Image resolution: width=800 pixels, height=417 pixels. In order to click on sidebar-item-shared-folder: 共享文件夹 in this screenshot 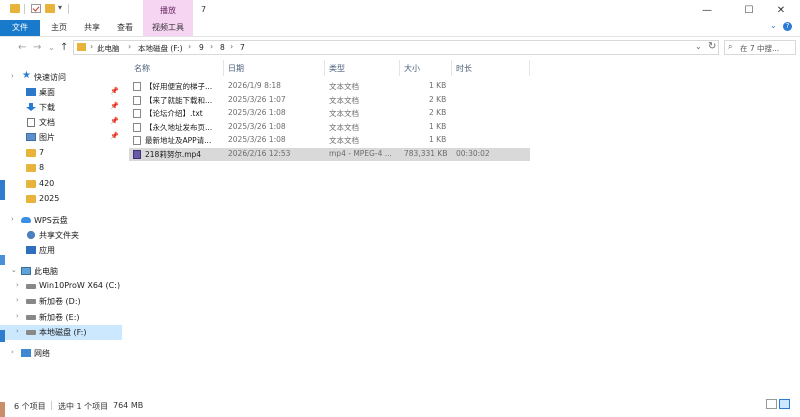, I will do `click(61, 235)`.